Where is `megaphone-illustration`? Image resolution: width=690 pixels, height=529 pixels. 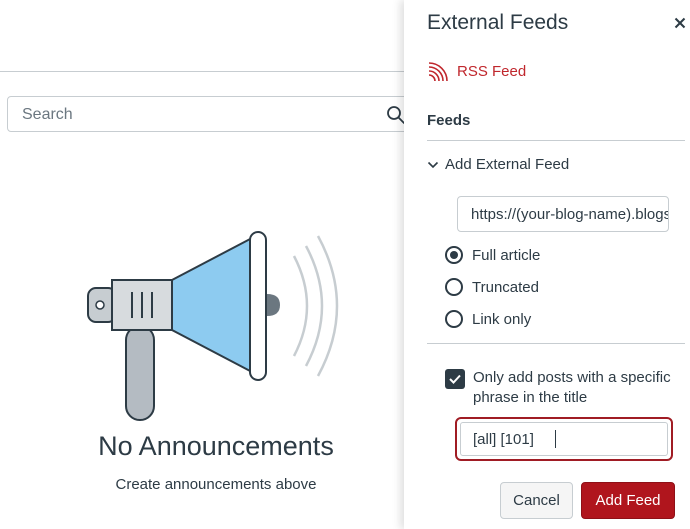 megaphone-illustration is located at coordinates (213, 326).